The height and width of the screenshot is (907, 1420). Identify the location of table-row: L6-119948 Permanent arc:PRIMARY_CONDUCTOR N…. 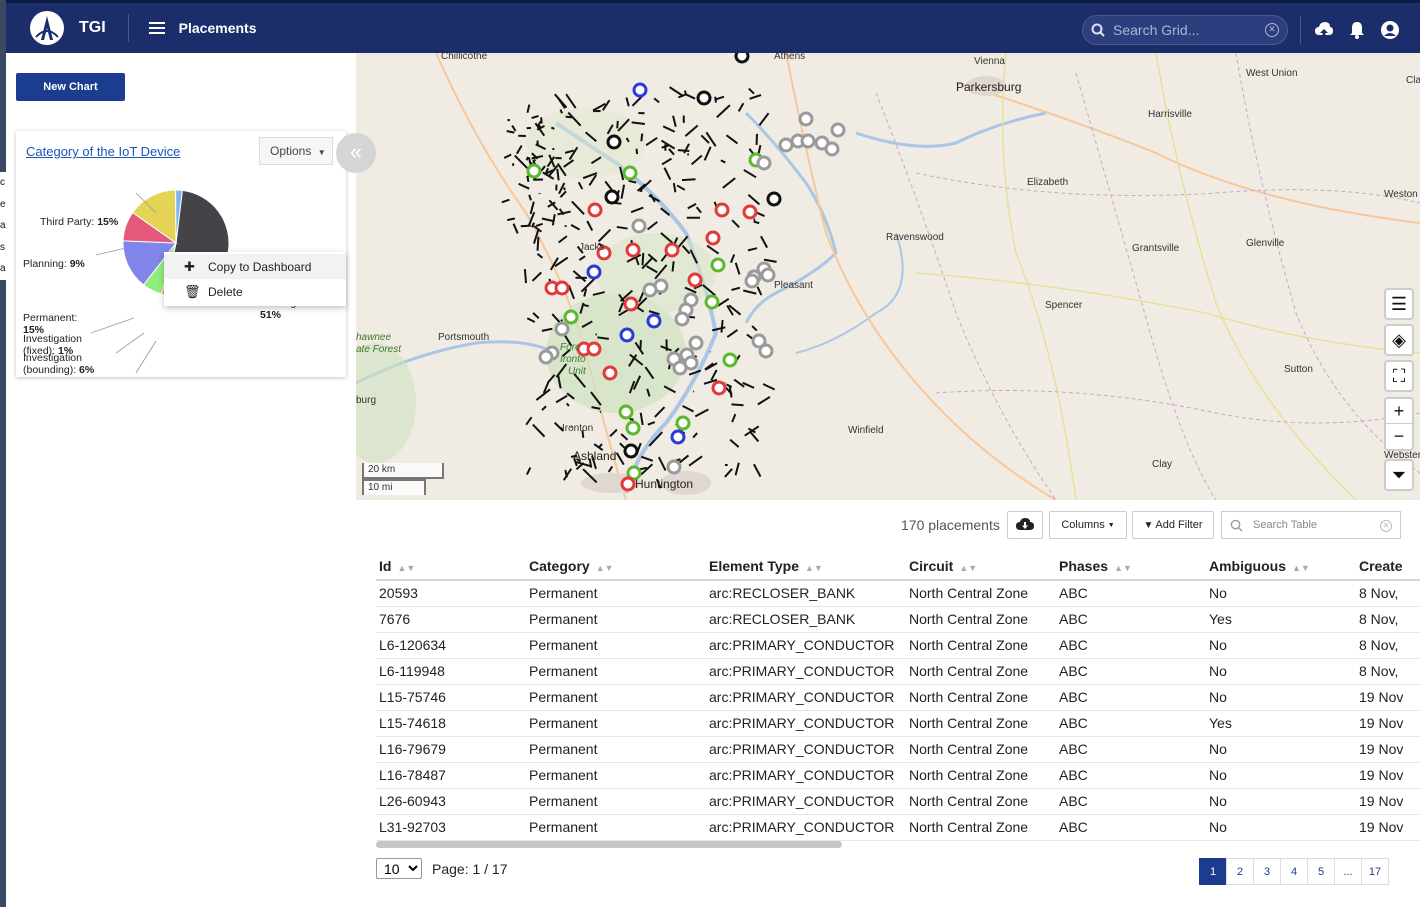
(898, 671).